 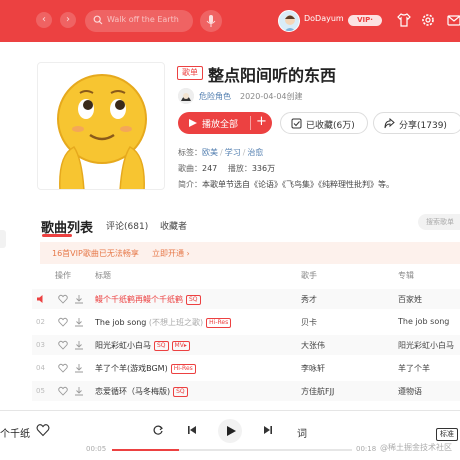 I want to click on play-icon, so click(x=231, y=431).